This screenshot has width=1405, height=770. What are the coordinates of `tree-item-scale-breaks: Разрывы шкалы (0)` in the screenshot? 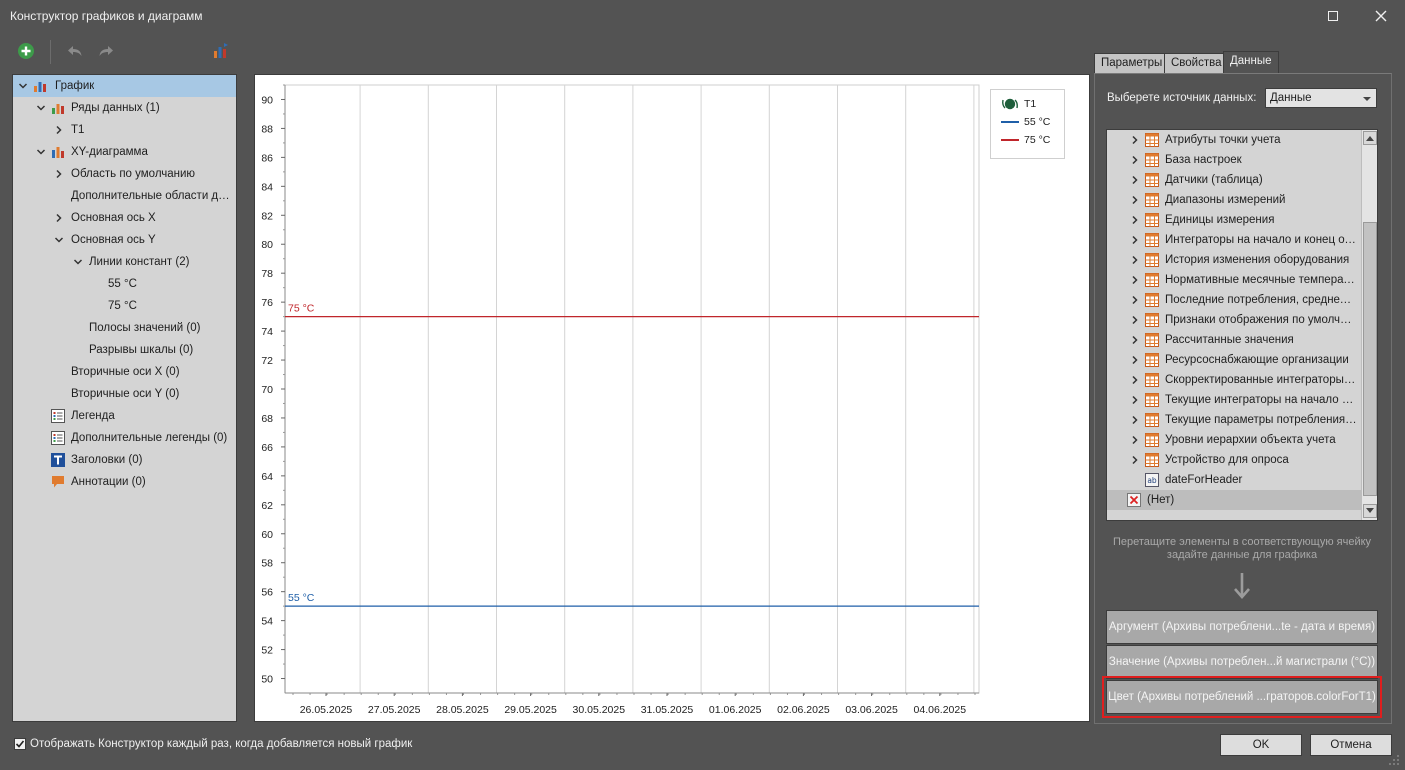 It's located at (124, 350).